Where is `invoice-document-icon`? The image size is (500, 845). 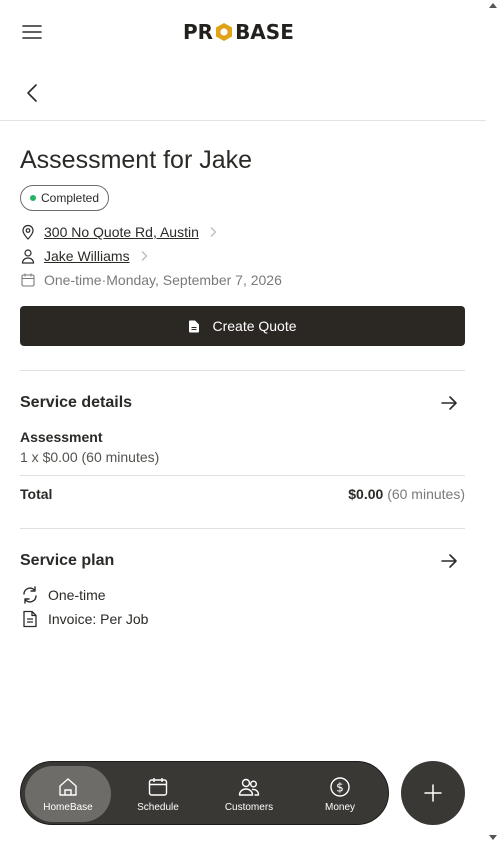
invoice-document-icon is located at coordinates (30, 619).